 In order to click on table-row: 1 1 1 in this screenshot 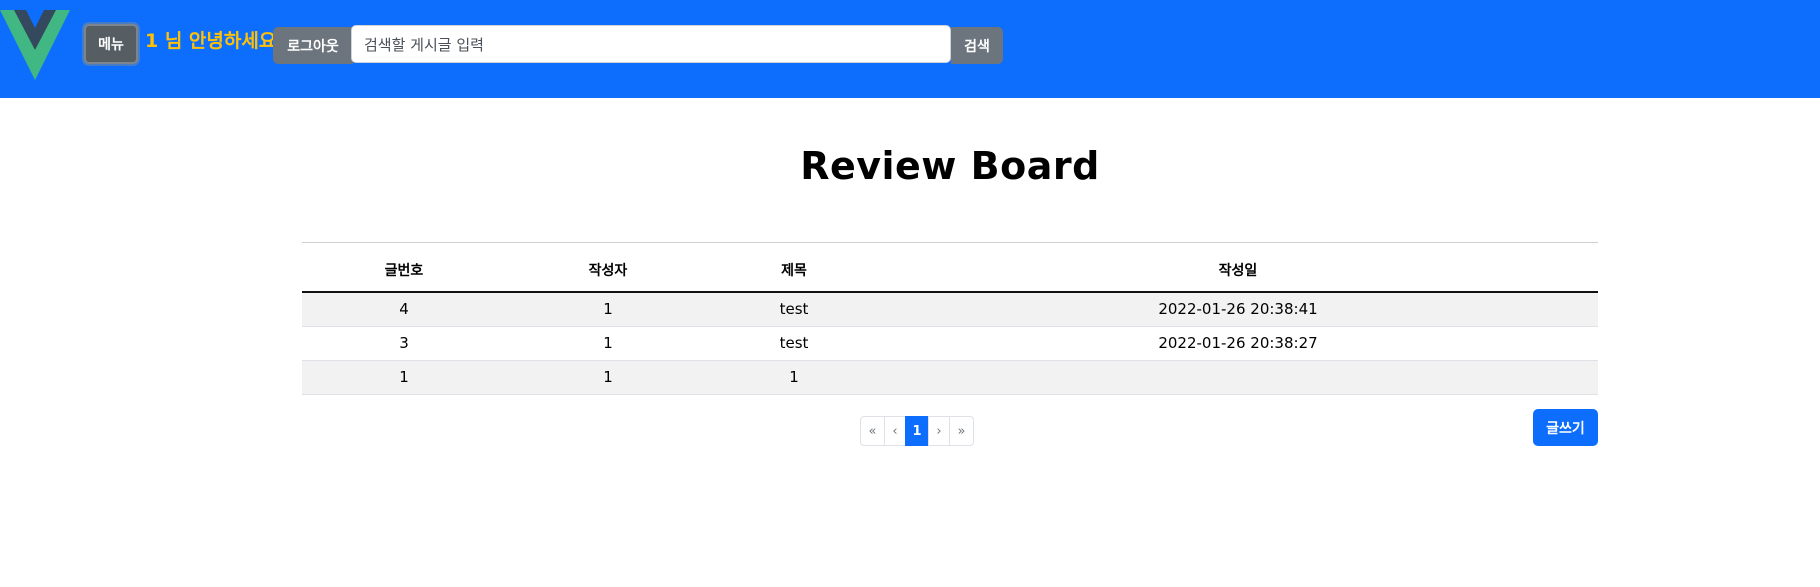, I will do `click(950, 377)`.